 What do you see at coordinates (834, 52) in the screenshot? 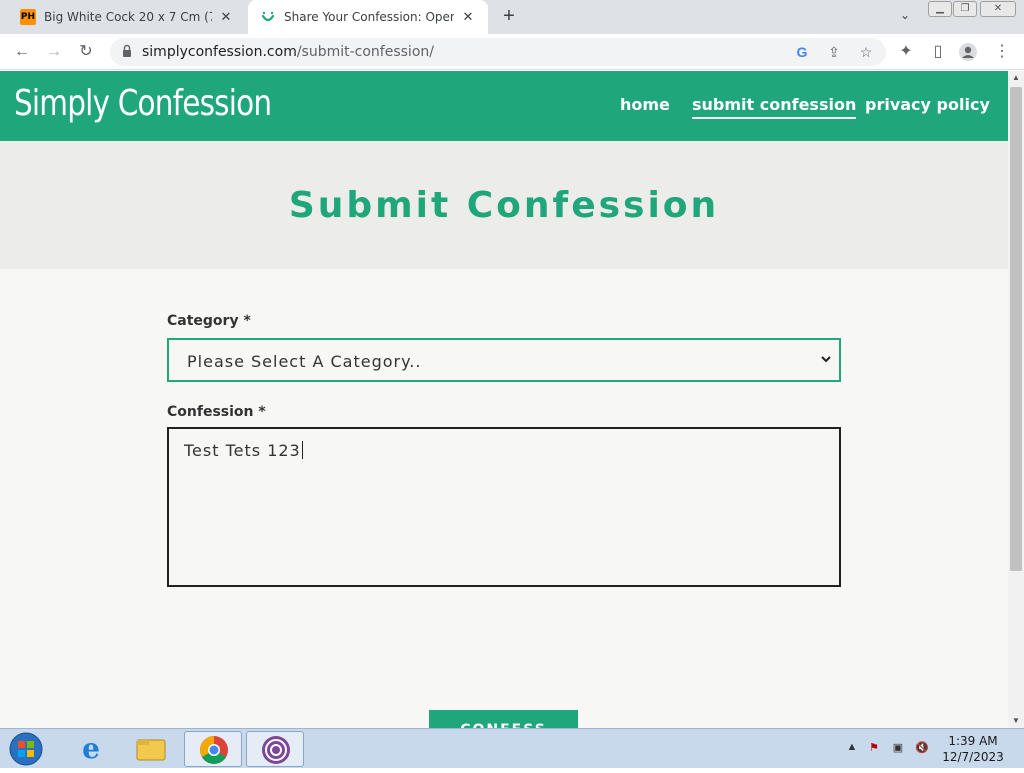
I see `share-icon: ⇪` at bounding box center [834, 52].